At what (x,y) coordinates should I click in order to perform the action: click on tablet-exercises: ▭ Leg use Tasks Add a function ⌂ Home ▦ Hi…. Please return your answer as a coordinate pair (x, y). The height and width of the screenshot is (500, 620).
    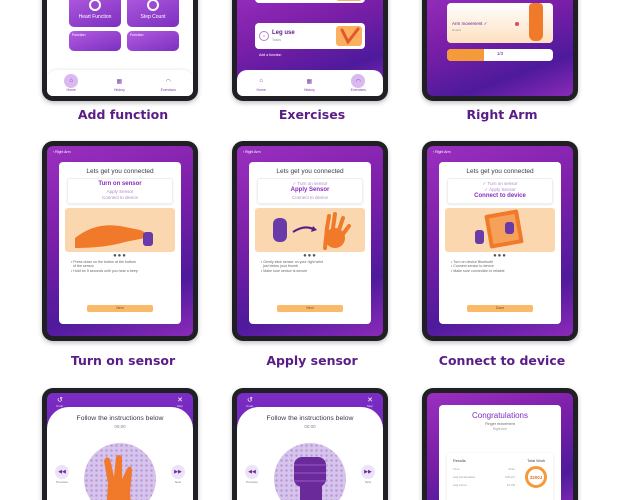
    Looking at the image, I should click on (310, 50).